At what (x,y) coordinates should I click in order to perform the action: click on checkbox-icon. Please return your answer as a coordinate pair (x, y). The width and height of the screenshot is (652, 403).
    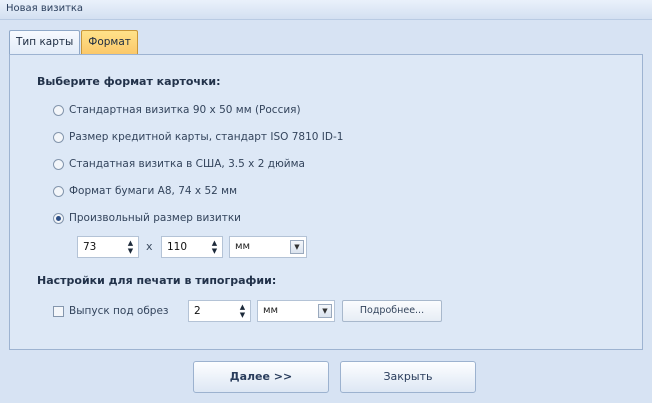
    Looking at the image, I should click on (58, 311).